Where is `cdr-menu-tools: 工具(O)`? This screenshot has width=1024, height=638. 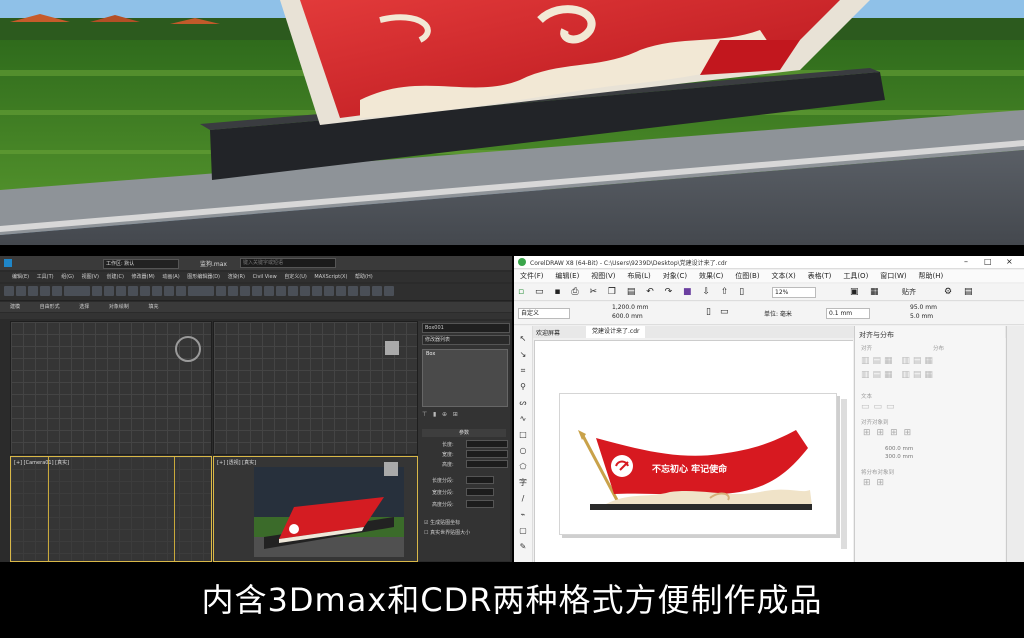
cdr-menu-tools: 工具(O) is located at coordinates (855, 276).